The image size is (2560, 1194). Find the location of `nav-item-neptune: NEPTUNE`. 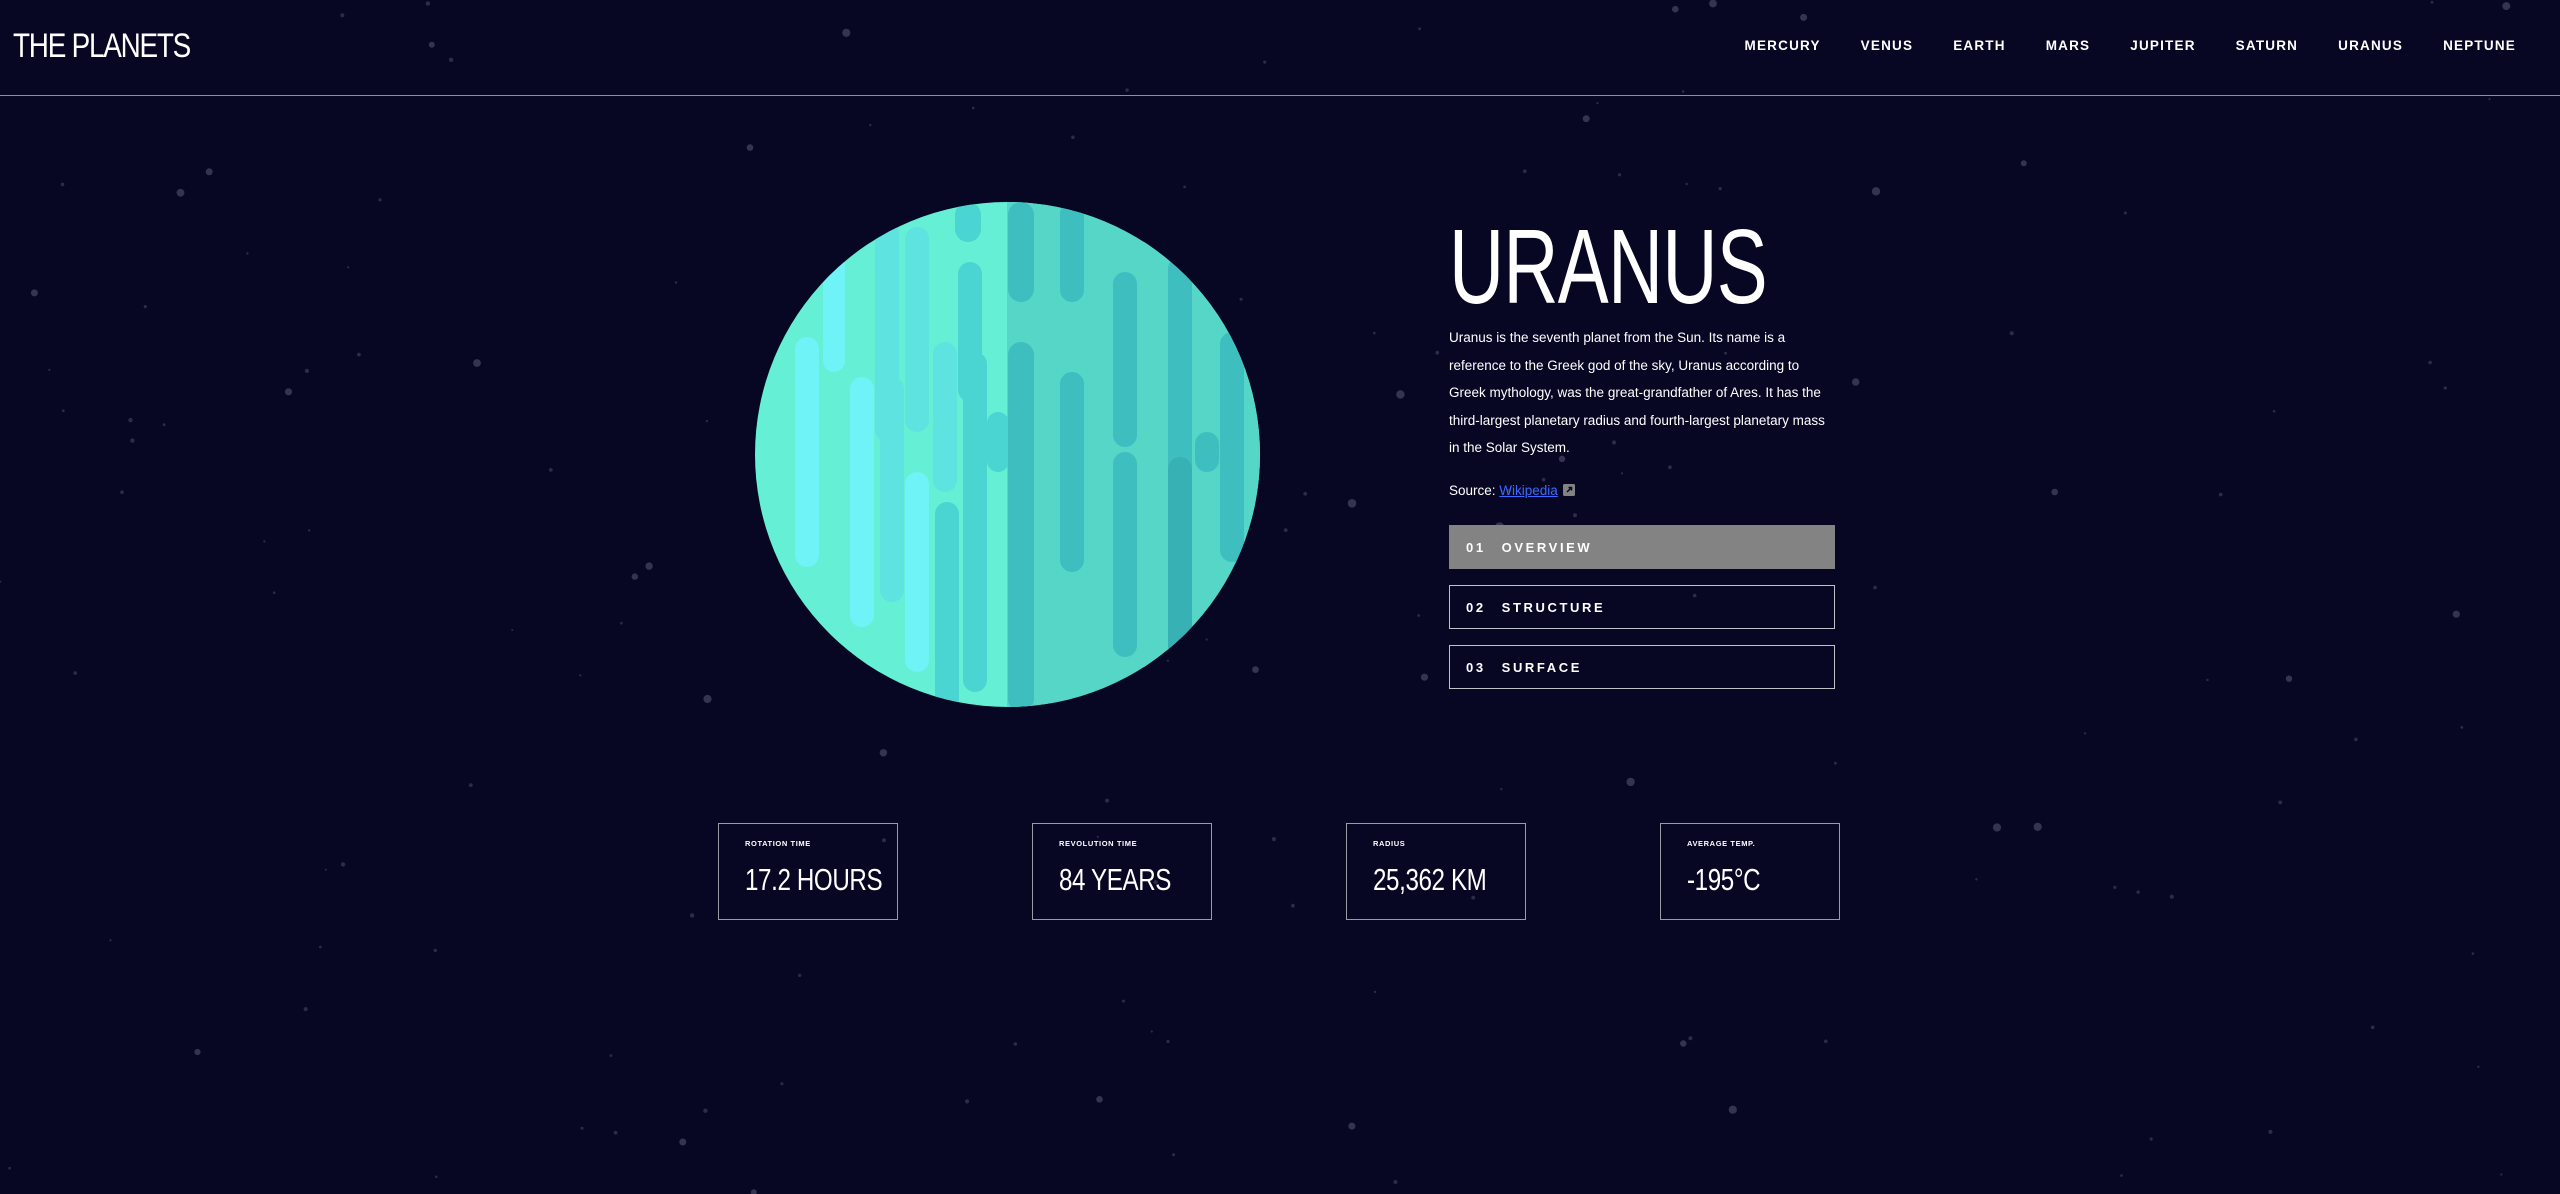

nav-item-neptune: NEPTUNE is located at coordinates (2479, 46).